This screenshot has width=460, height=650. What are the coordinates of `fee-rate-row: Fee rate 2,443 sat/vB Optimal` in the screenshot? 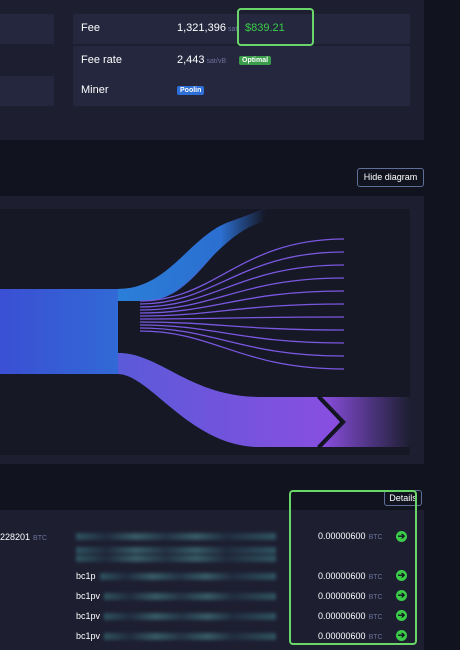 It's located at (241, 61).